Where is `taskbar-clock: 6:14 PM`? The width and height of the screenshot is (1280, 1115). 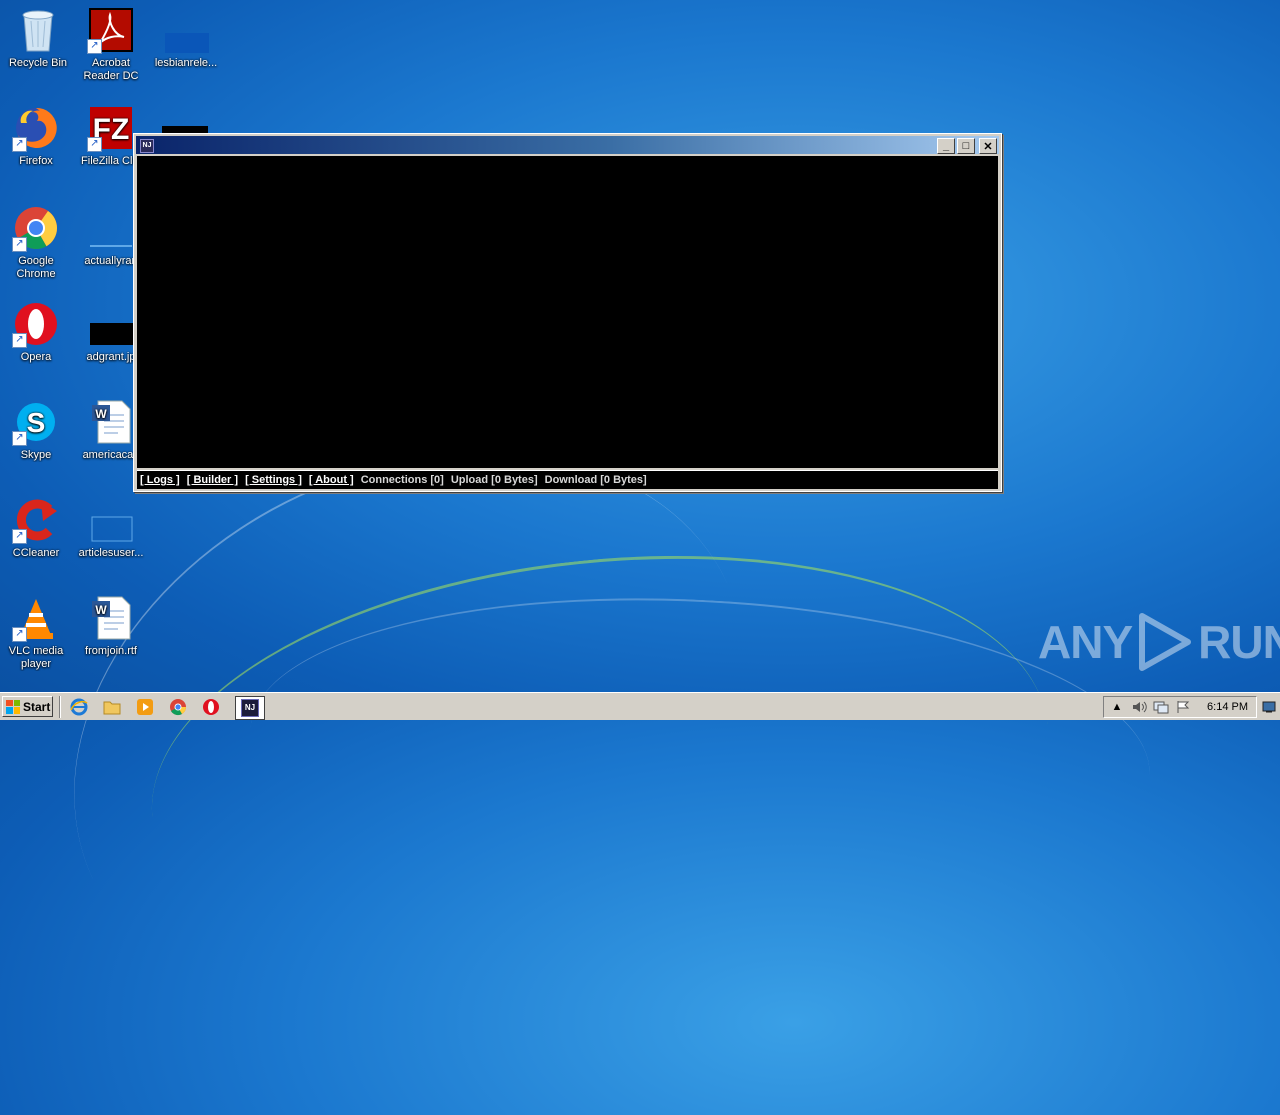 taskbar-clock: 6:14 PM is located at coordinates (1227, 707).